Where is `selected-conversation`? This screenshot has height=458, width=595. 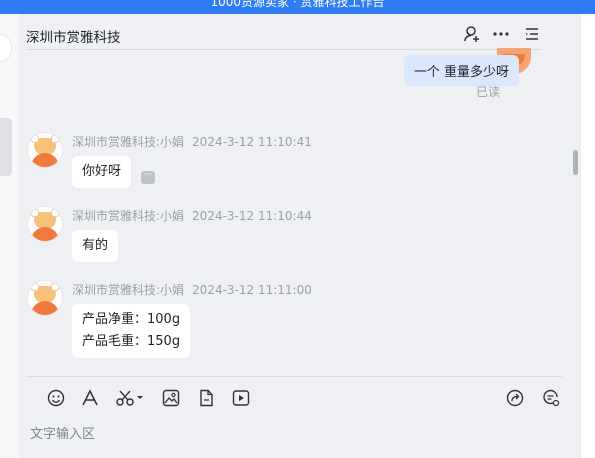 selected-conversation is located at coordinates (6, 147).